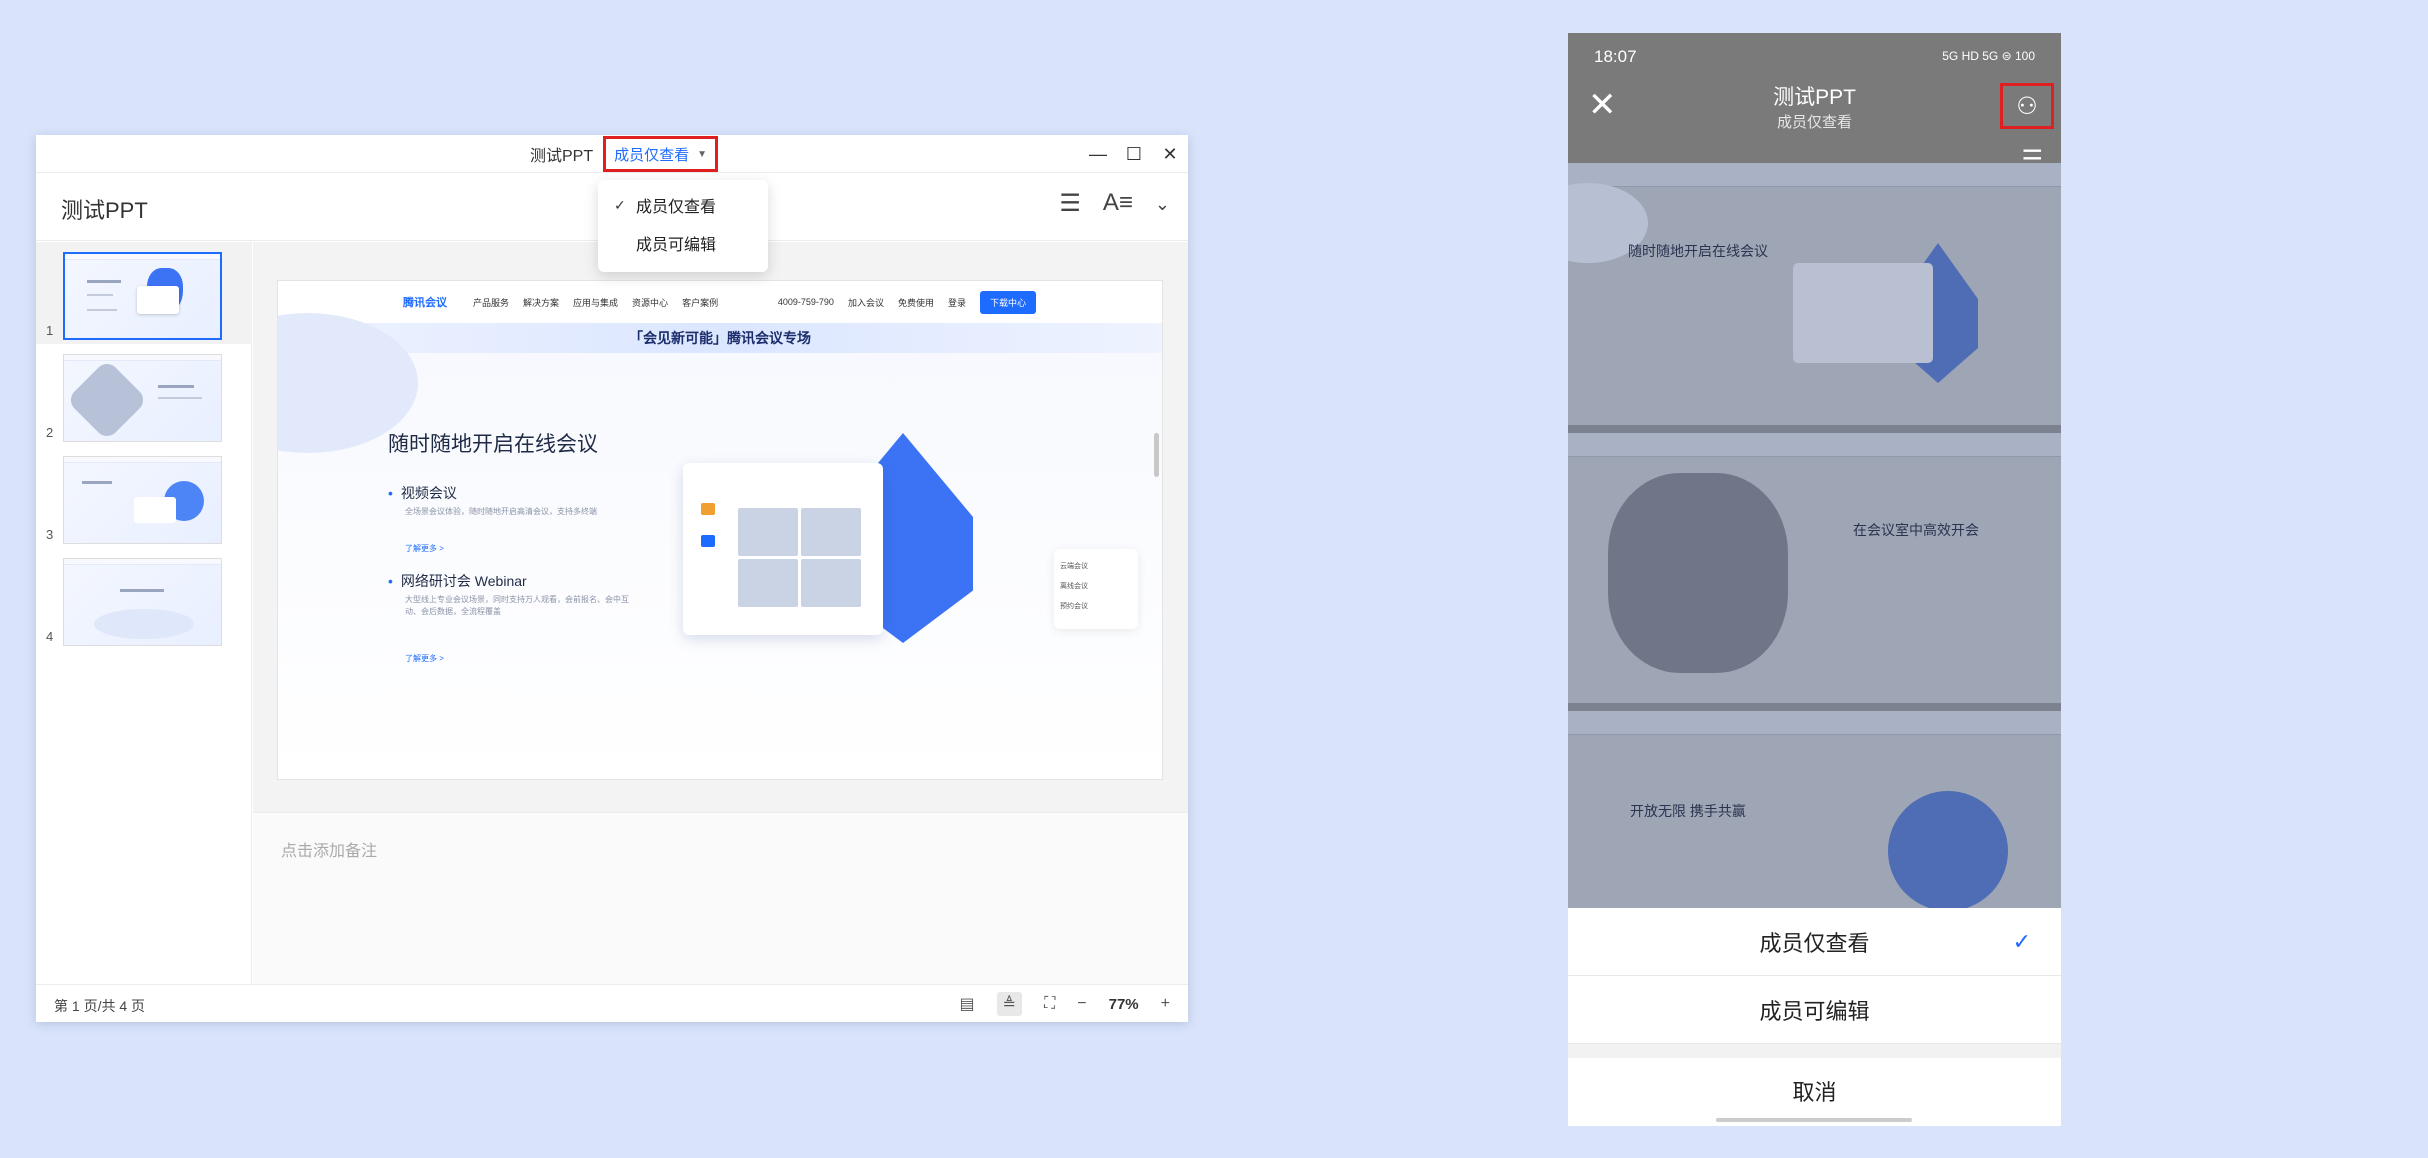  I want to click on zoom-level: 77%, so click(1123, 1004).